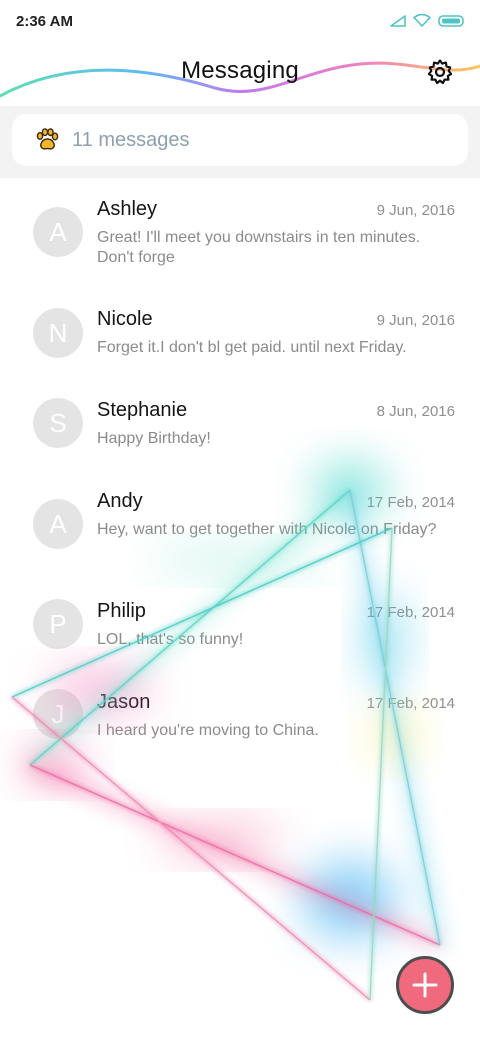  Describe the element at coordinates (240, 70) in the screenshot. I see `page-title: Messaging` at that location.